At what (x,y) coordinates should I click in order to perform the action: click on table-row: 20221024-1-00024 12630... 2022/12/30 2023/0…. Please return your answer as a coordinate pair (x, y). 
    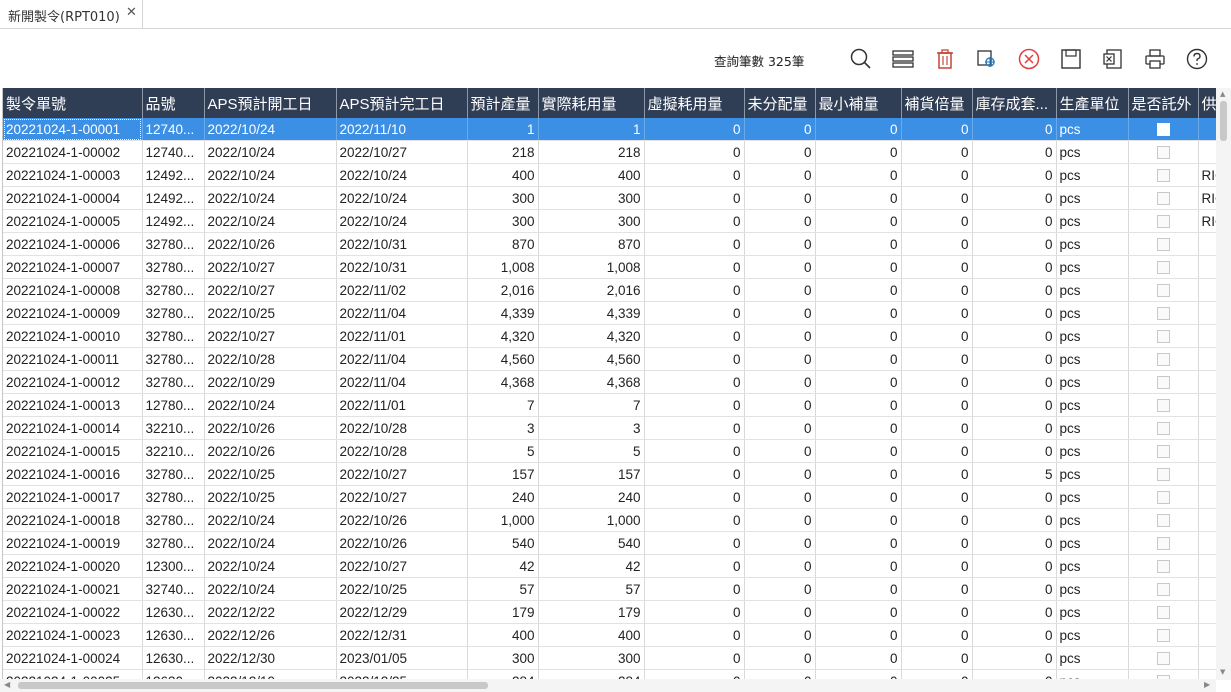
    Looking at the image, I should click on (610, 658).